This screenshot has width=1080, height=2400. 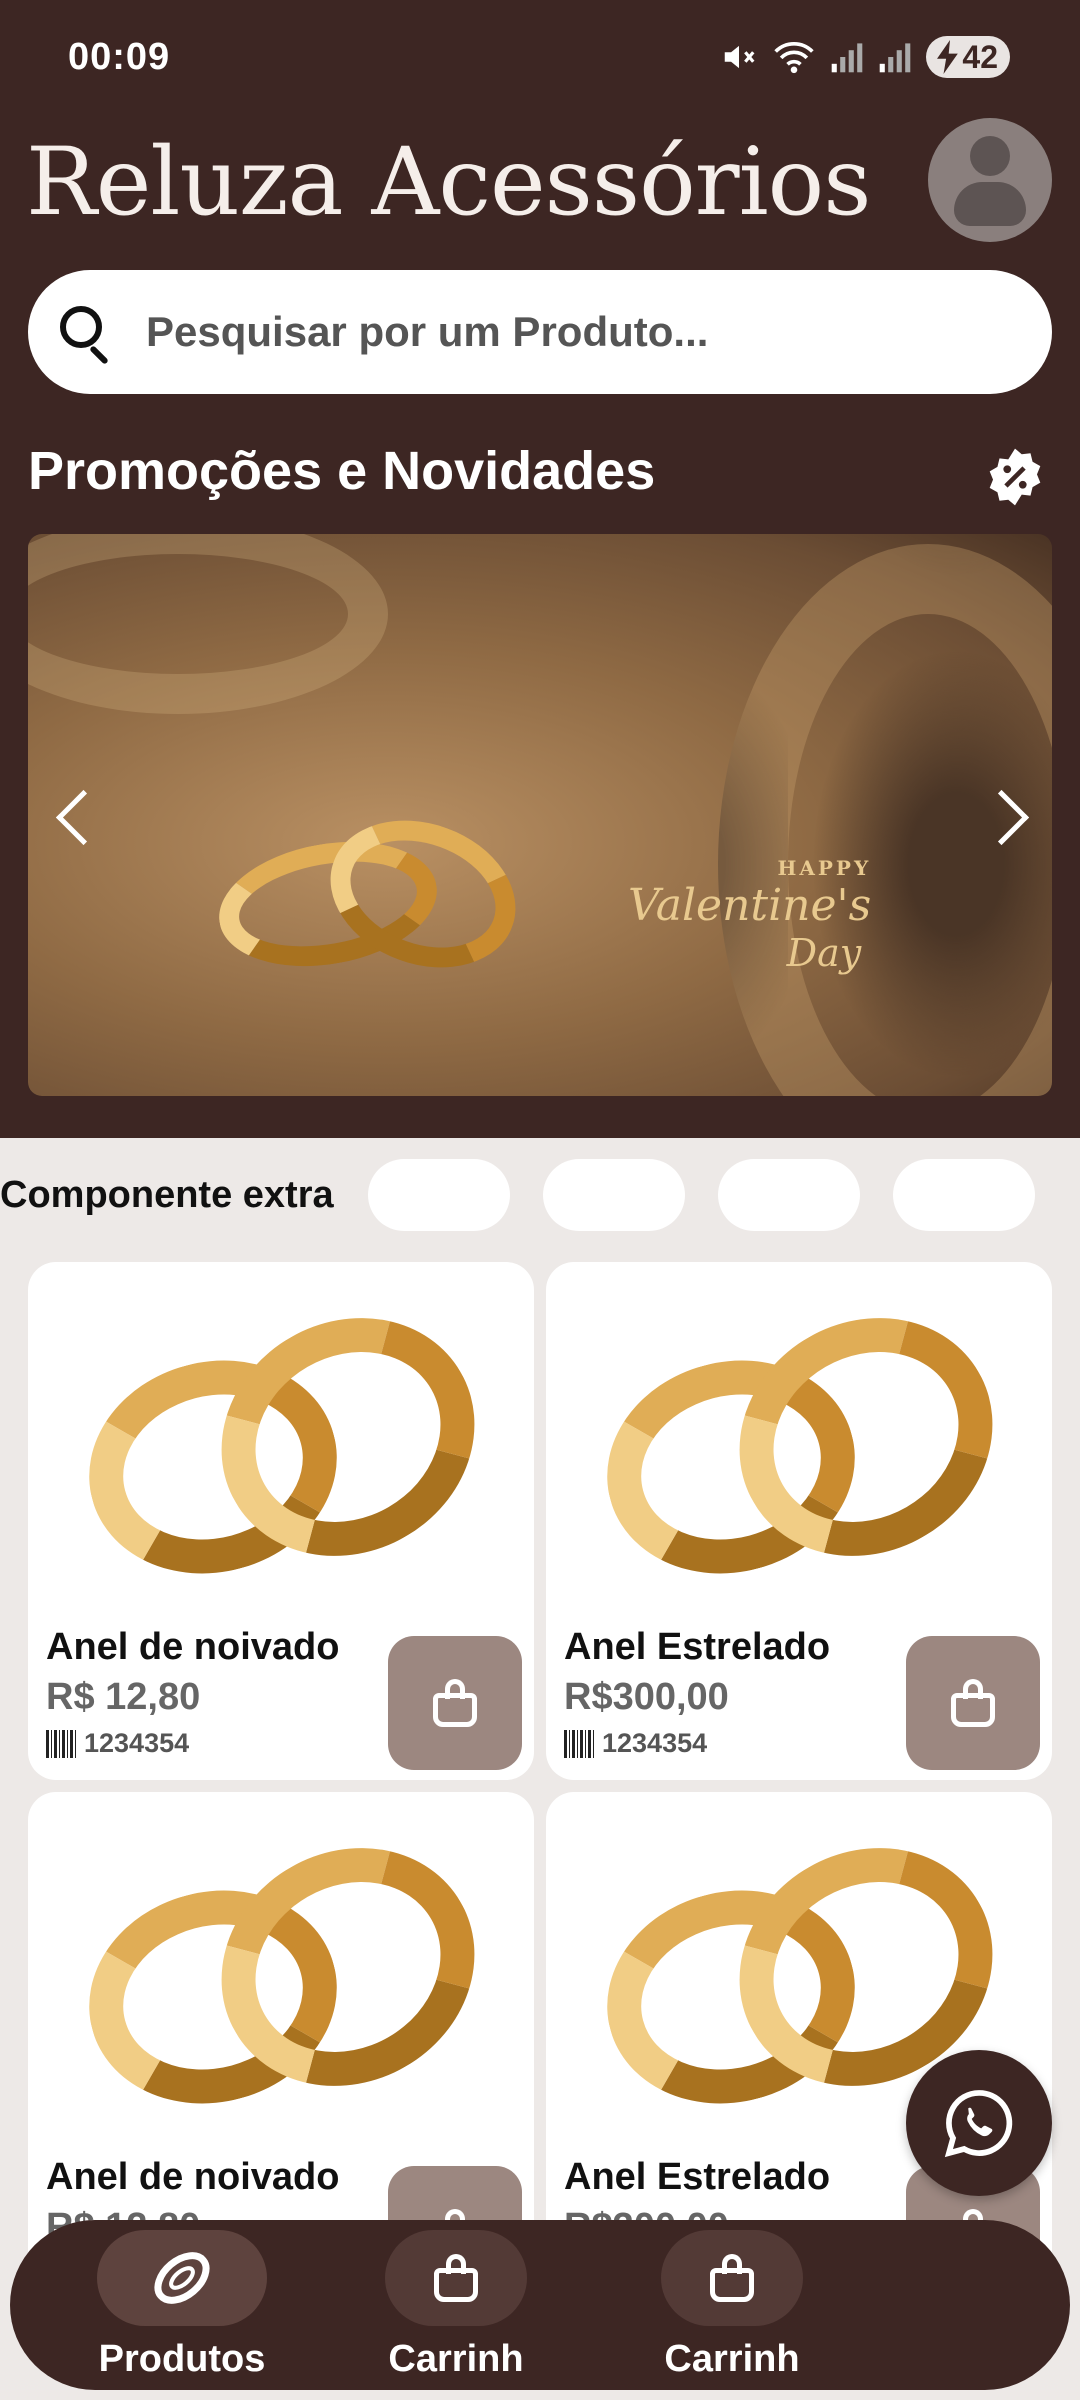 What do you see at coordinates (824, 953) in the screenshot?
I see `banner-line3: Day` at bounding box center [824, 953].